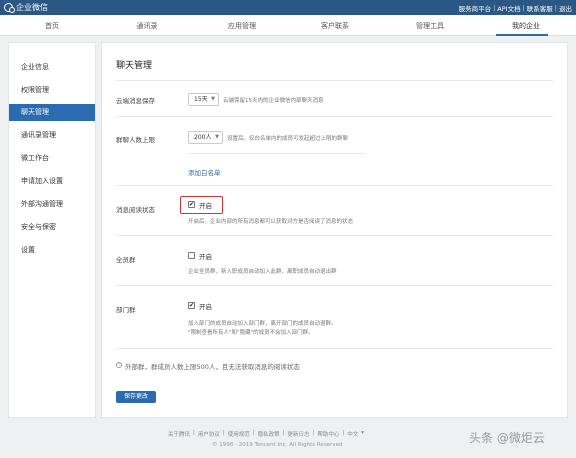 Image resolution: width=576 pixels, height=458 pixels. Describe the element at coordinates (191, 255) in the screenshot. I see `all-staff-group-checkbox` at that location.